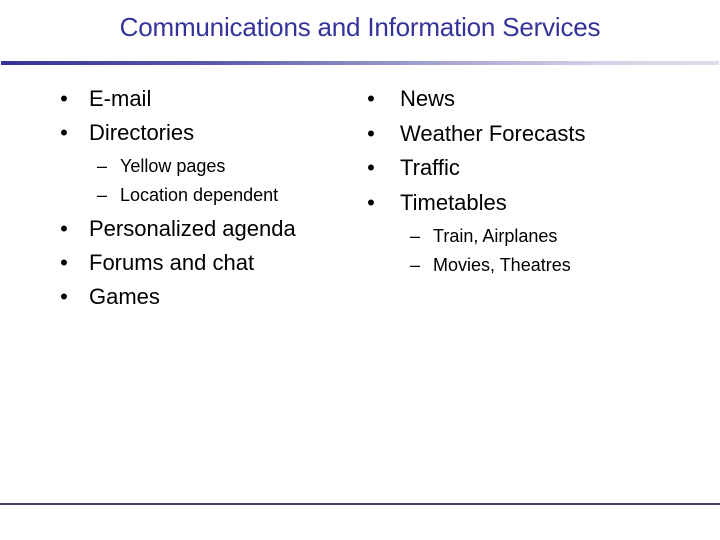 This screenshot has height=540, width=720. I want to click on subitem-location-dependent: – Location dependent, so click(204, 195).